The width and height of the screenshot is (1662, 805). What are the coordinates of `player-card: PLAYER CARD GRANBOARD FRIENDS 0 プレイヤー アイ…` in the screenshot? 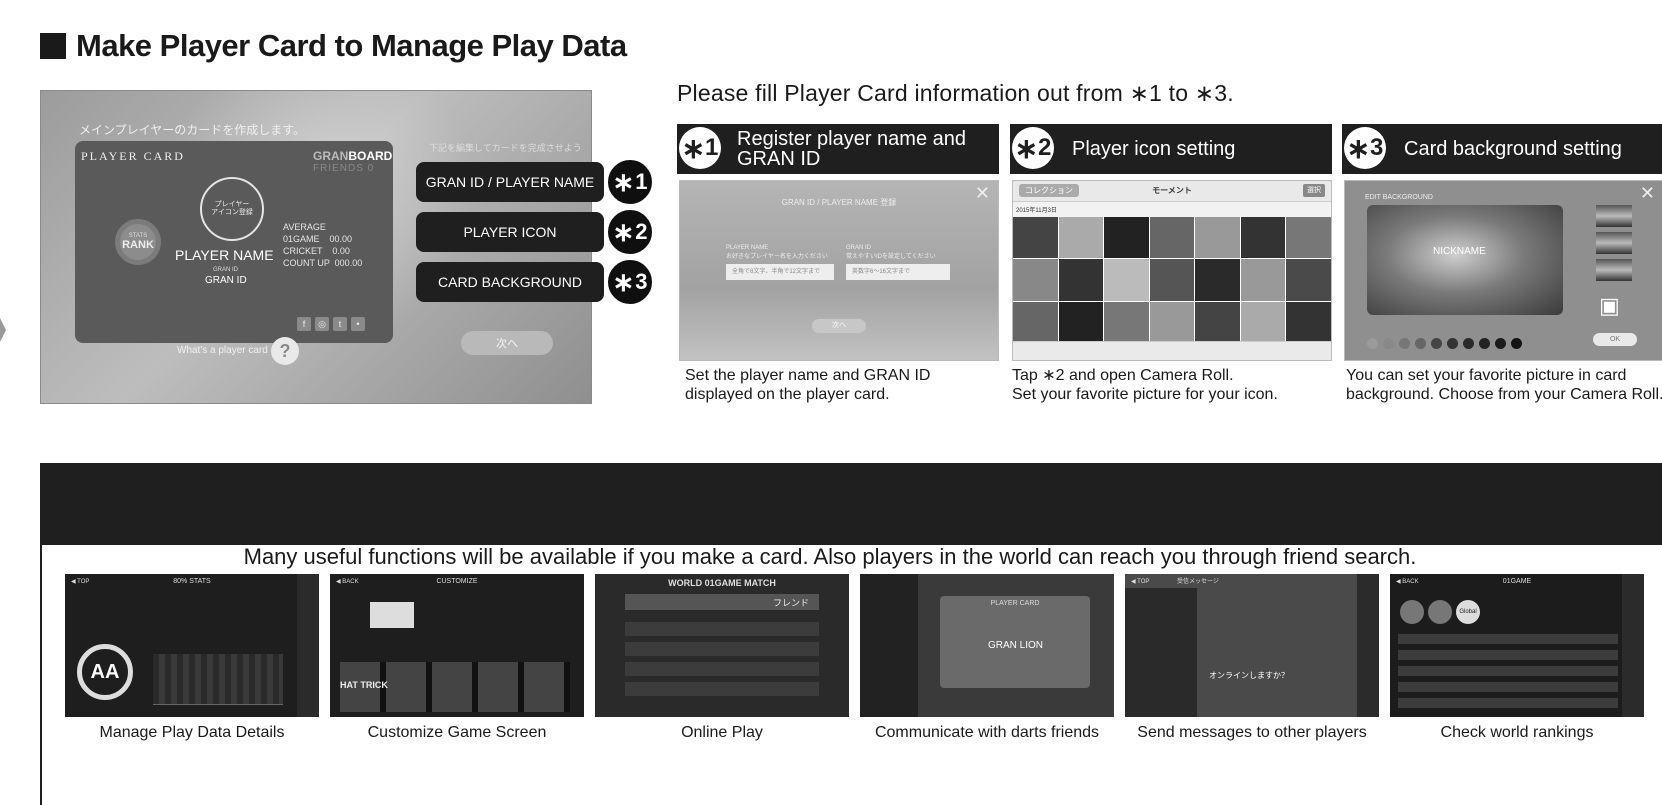 It's located at (234, 242).